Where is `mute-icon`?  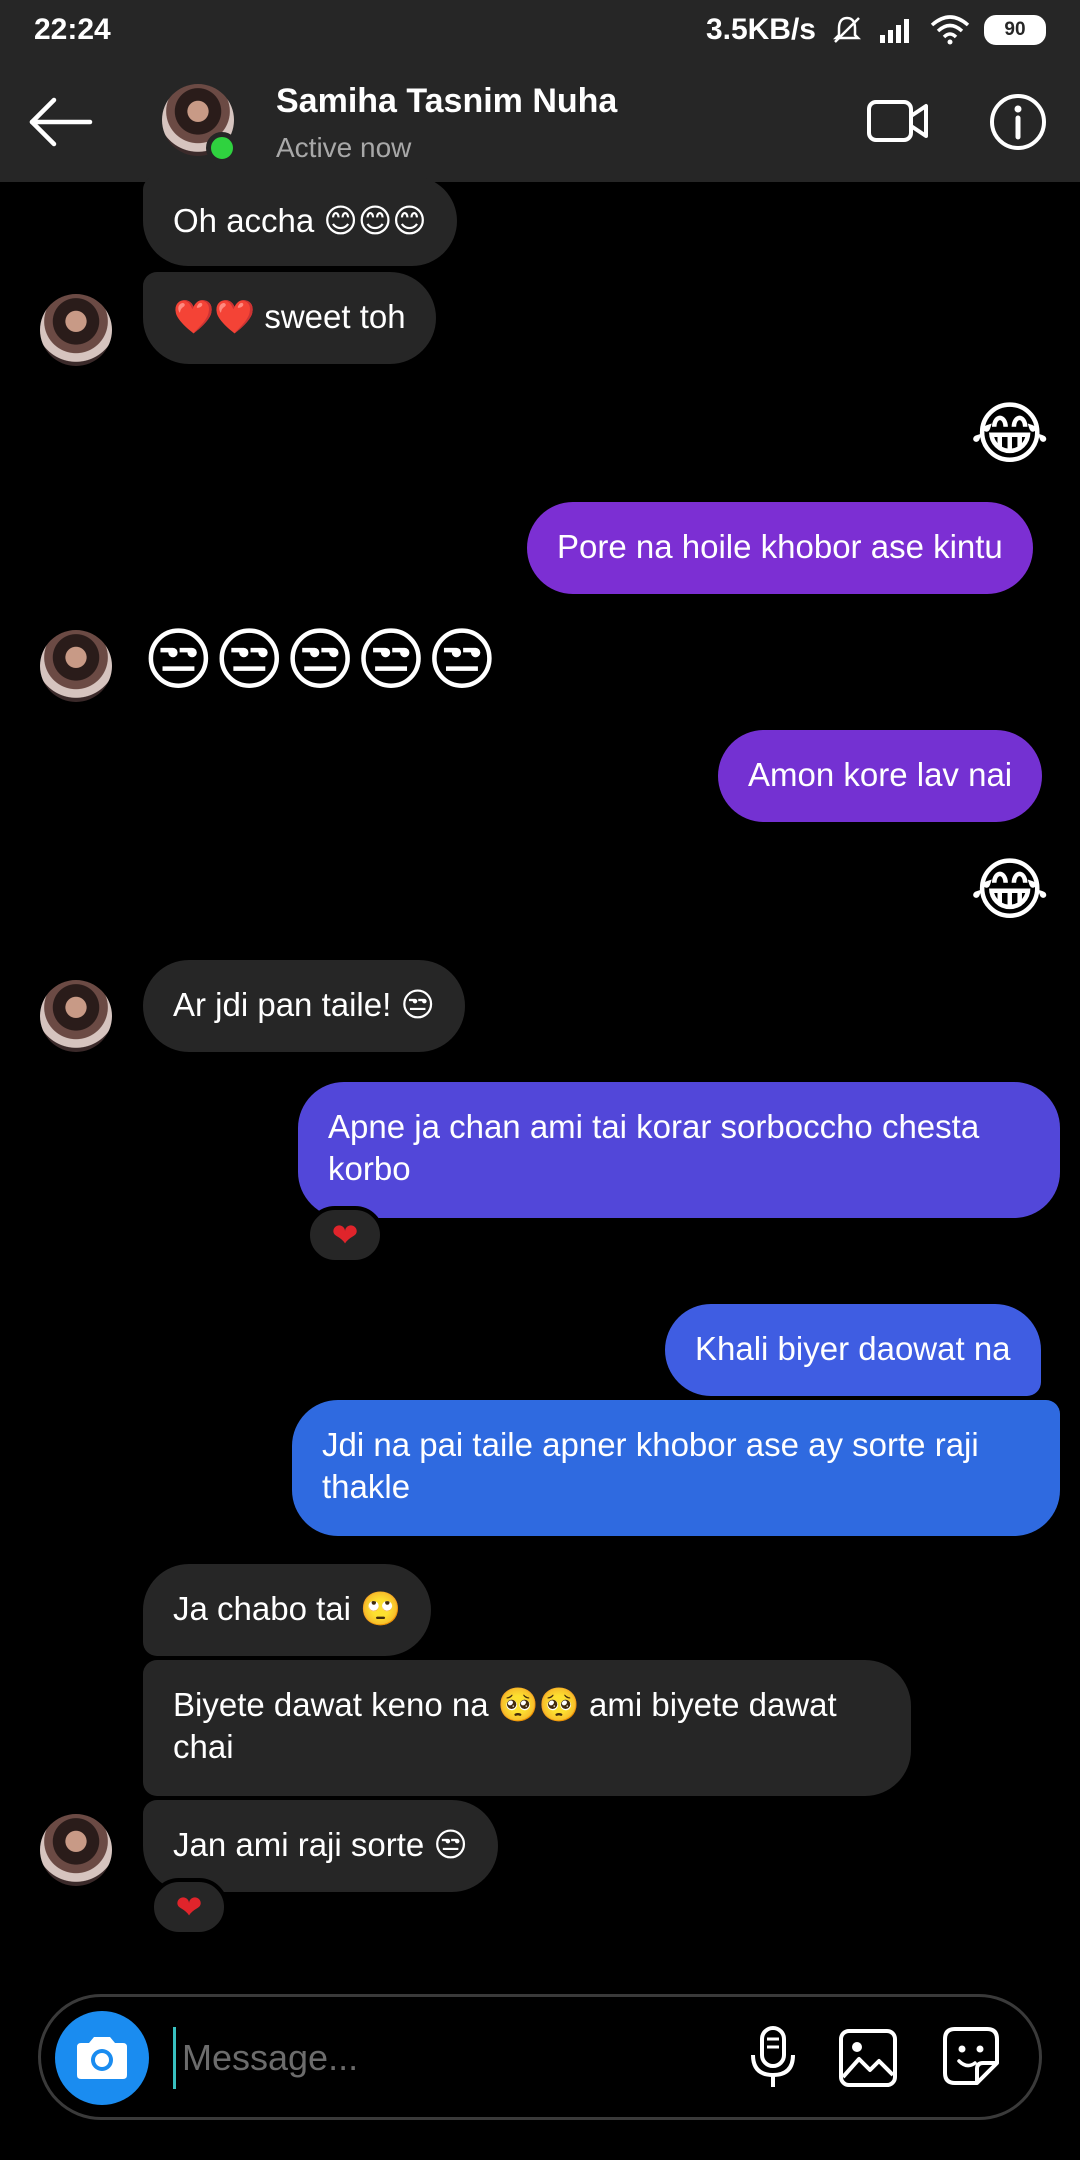 mute-icon is located at coordinates (847, 29).